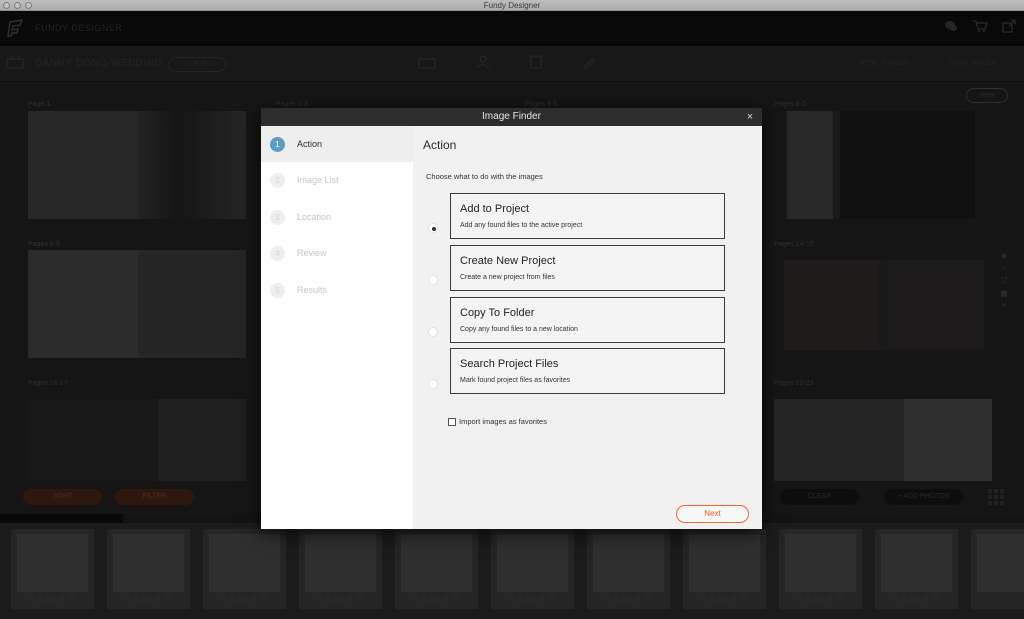 This screenshot has height=619, width=1024. What do you see at coordinates (277, 253) in the screenshot?
I see `step-number: 4` at bounding box center [277, 253].